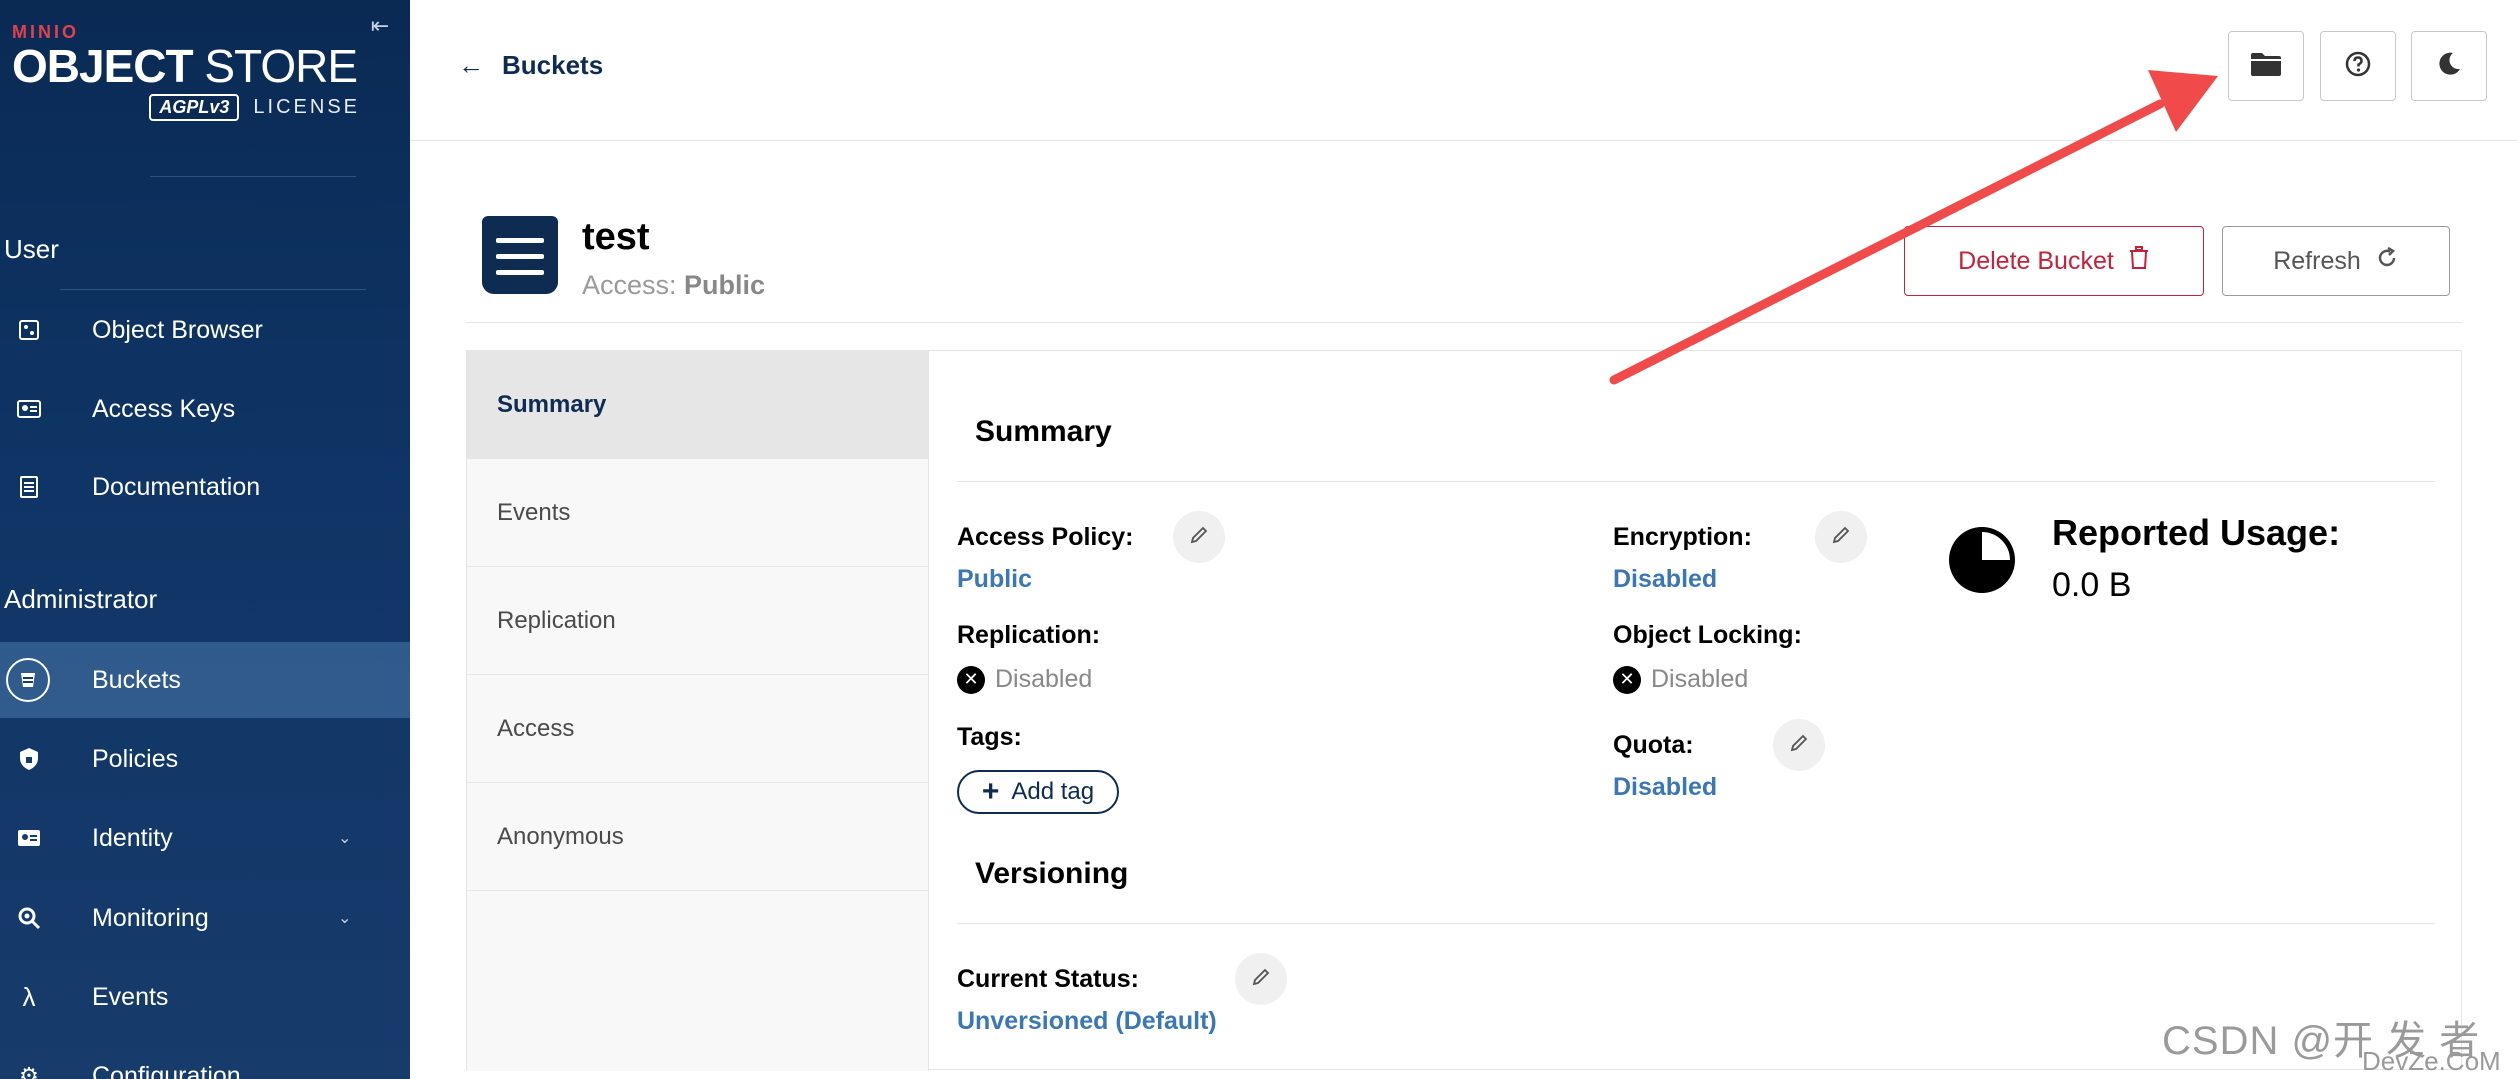  I want to click on bucket-access-prefix: Access:, so click(629, 285).